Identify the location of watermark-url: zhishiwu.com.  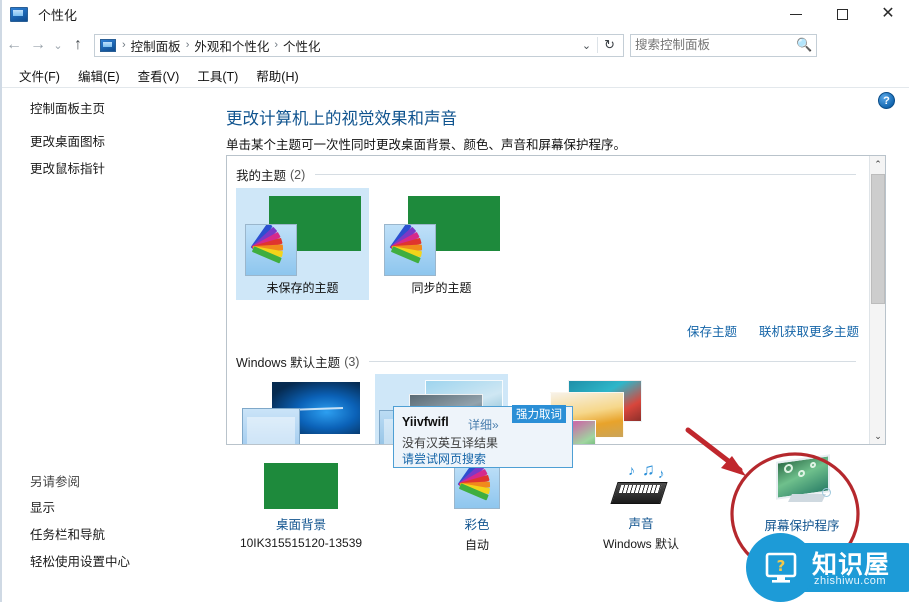
(850, 581).